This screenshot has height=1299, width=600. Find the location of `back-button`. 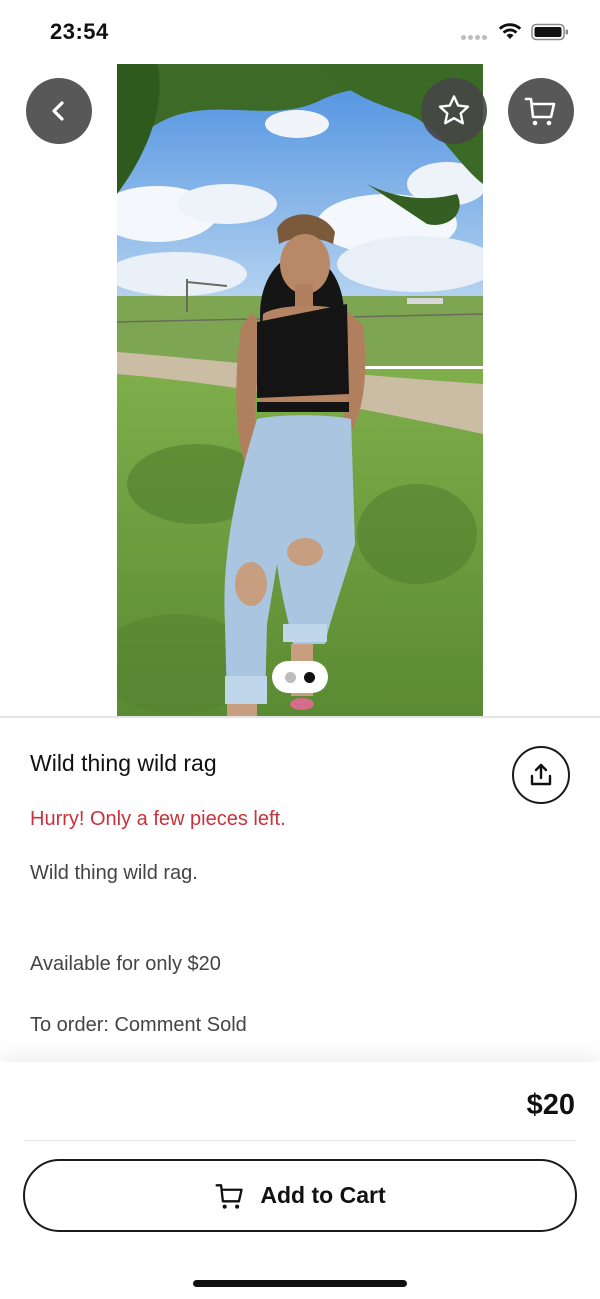

back-button is located at coordinates (59, 111).